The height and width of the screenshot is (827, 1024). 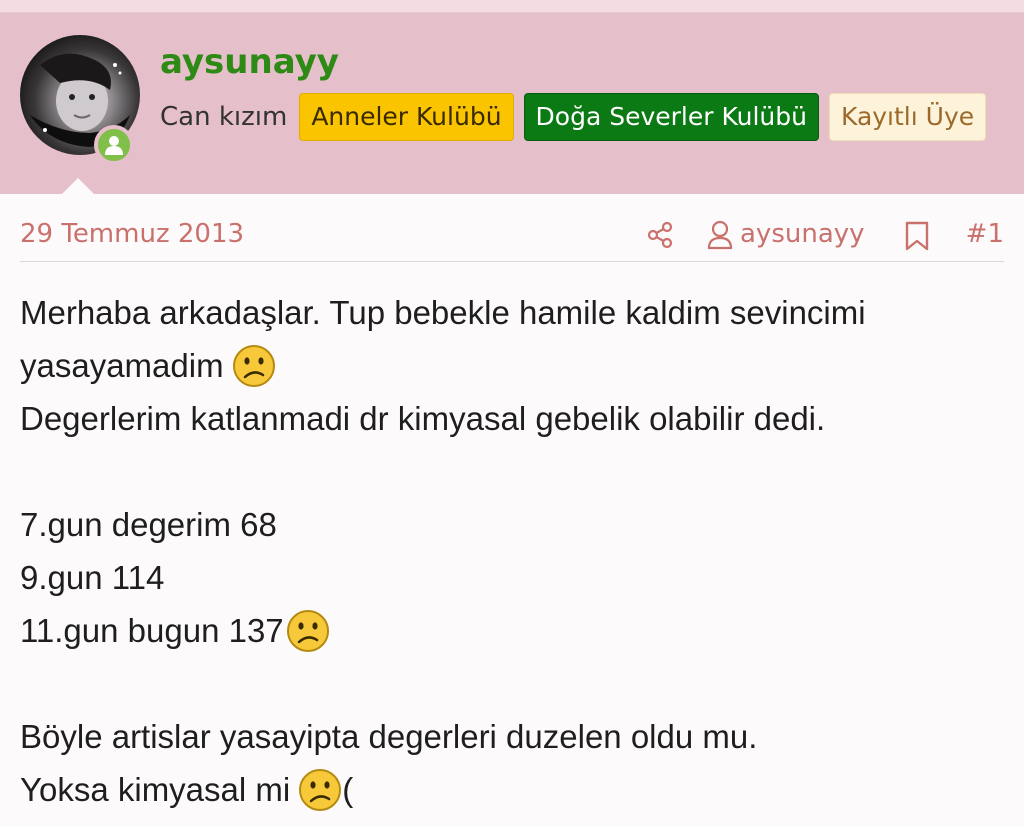 I want to click on post-line: Yoksa kimyasal mi (, so click(x=515, y=789).